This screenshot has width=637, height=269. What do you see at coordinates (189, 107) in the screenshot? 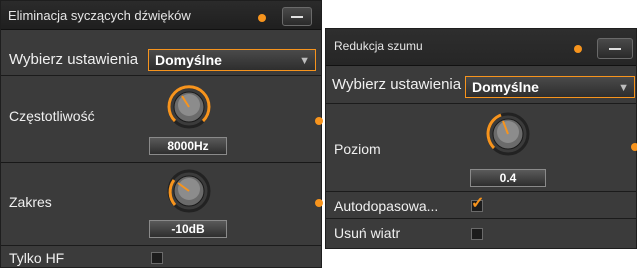
I see `frequency-knob` at bounding box center [189, 107].